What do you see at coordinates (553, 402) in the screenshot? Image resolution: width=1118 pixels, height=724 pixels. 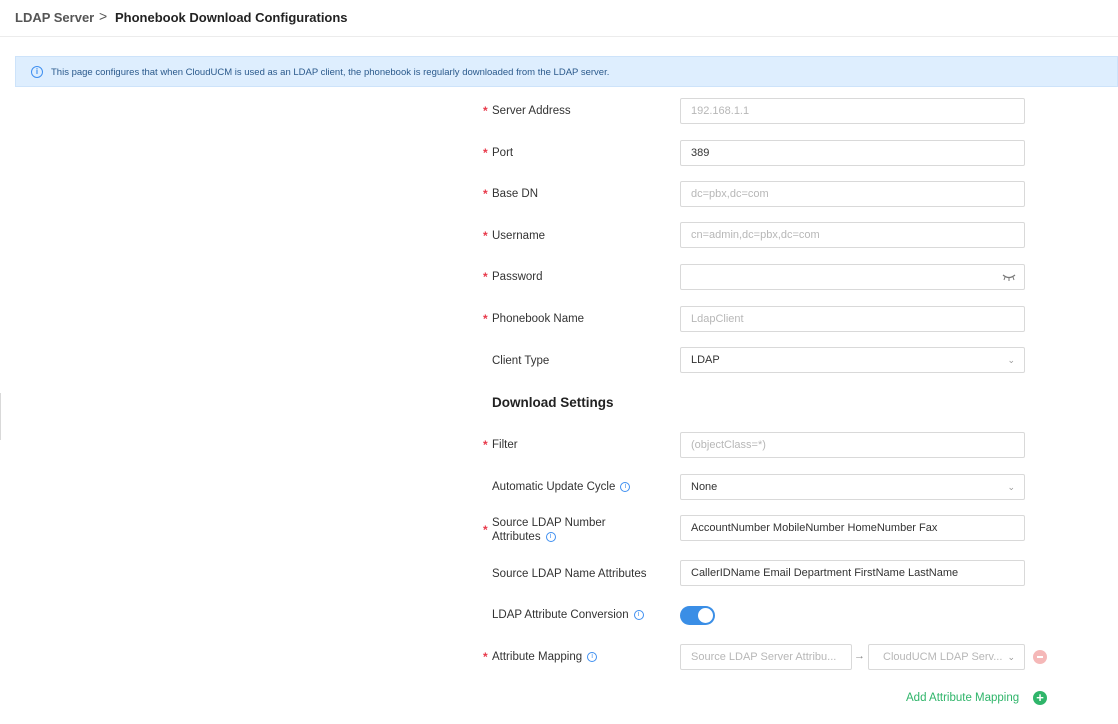 I see `download-settings-title: Download Settings` at bounding box center [553, 402].